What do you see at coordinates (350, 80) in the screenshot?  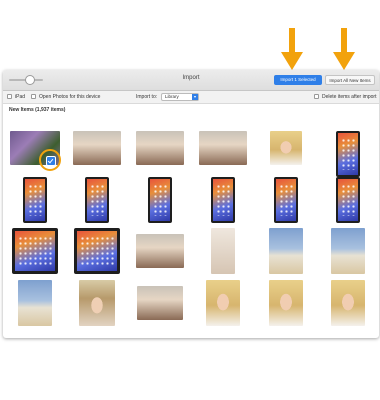 I see `import-all-new-items-button: Import All New Items` at bounding box center [350, 80].